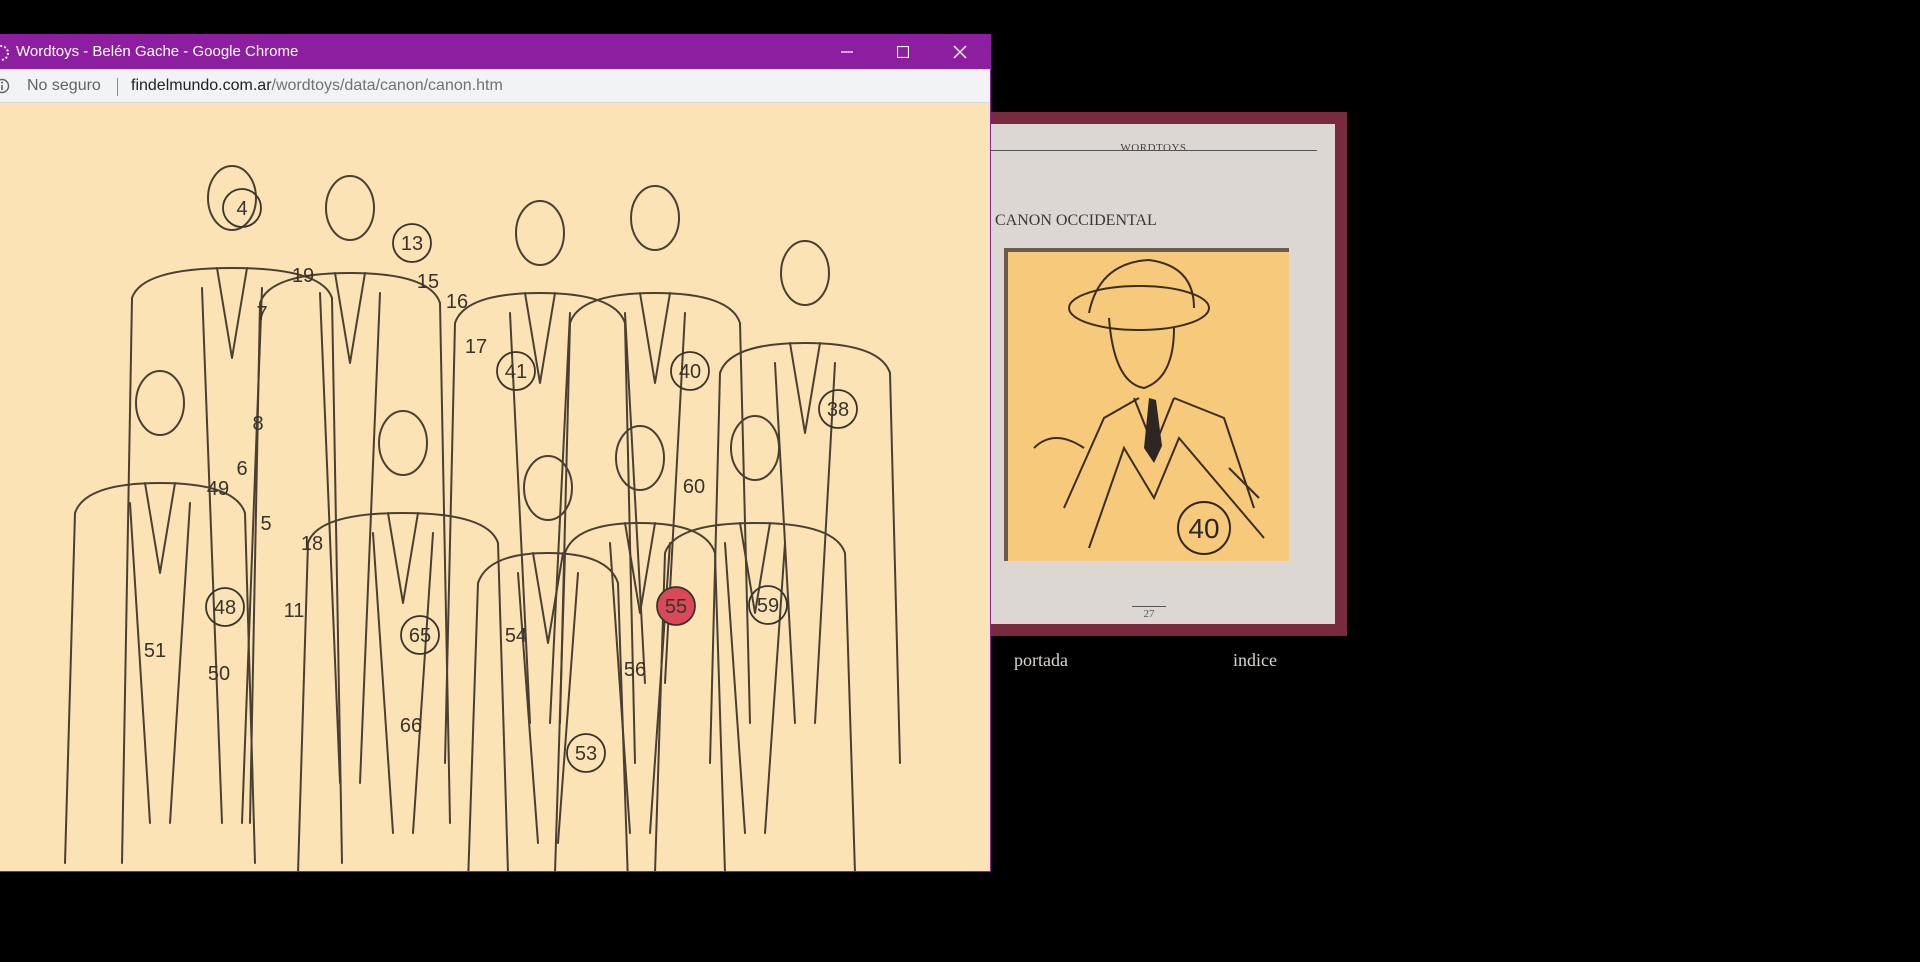 The height and width of the screenshot is (962, 1920). I want to click on label-number: 18, so click(312, 544).